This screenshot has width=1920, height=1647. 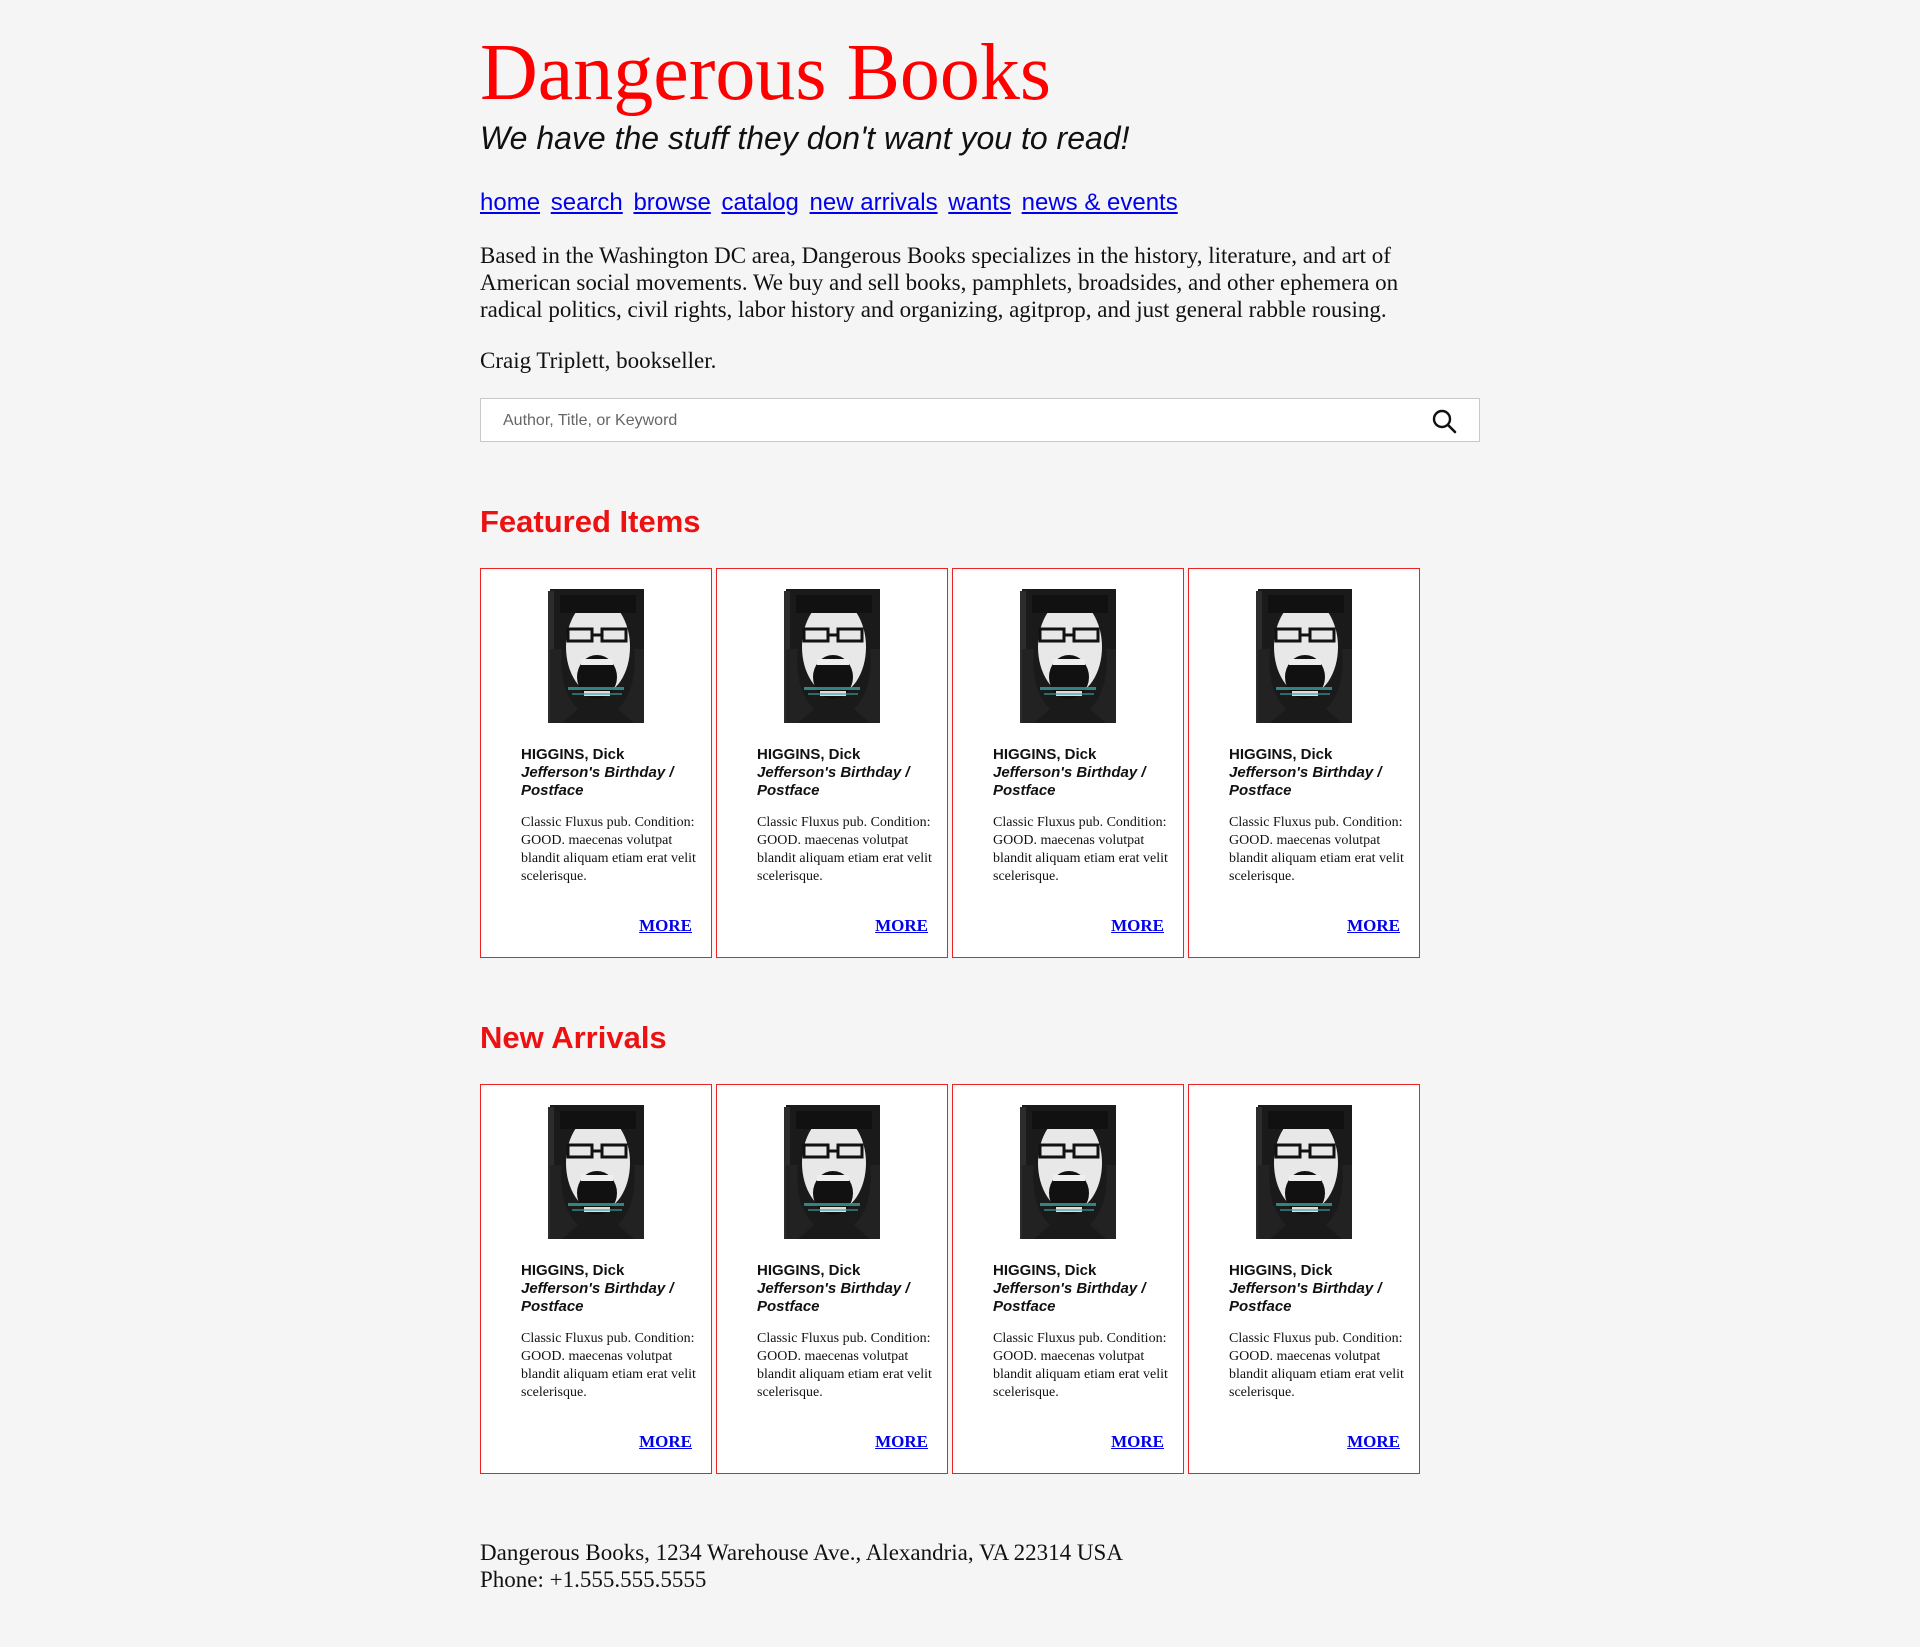 What do you see at coordinates (671, 202) in the screenshot?
I see `nav-browse: browse` at bounding box center [671, 202].